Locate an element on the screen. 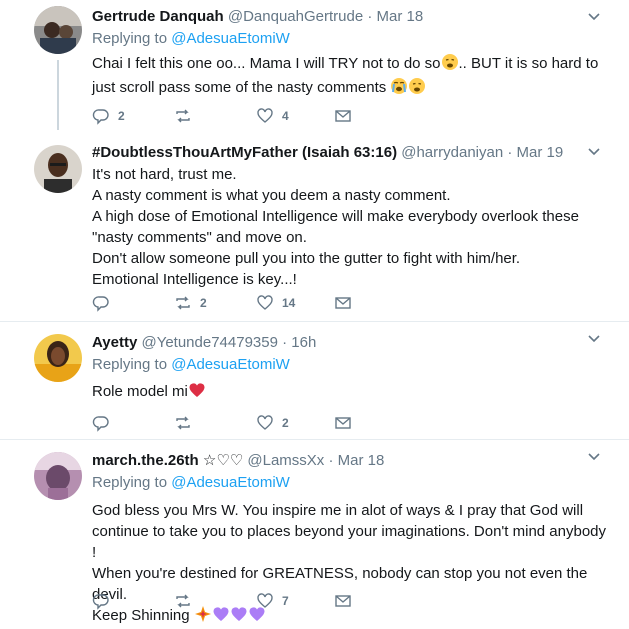 The width and height of the screenshot is (629, 629). like-button: 7 is located at coordinates (272, 601).